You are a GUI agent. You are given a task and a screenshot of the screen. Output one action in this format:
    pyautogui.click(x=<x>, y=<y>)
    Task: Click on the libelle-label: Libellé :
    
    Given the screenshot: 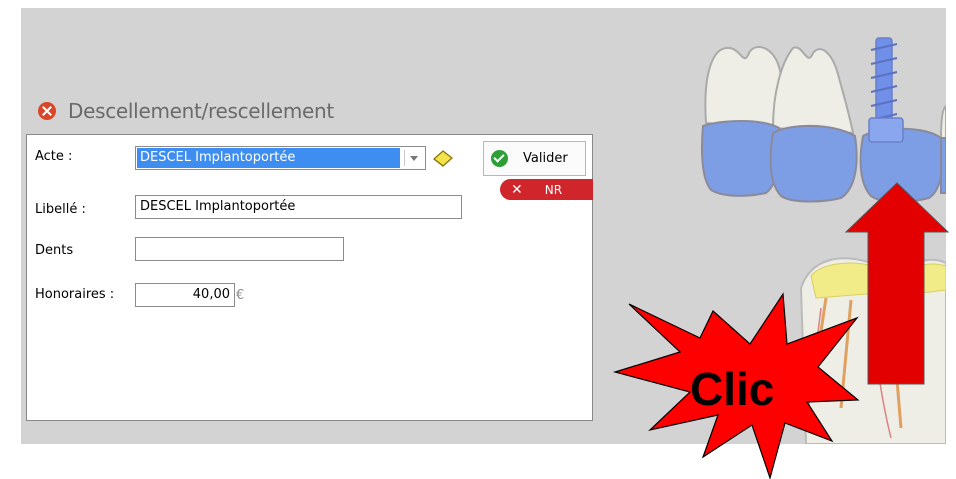 What is the action you would take?
    pyautogui.click(x=60, y=209)
    